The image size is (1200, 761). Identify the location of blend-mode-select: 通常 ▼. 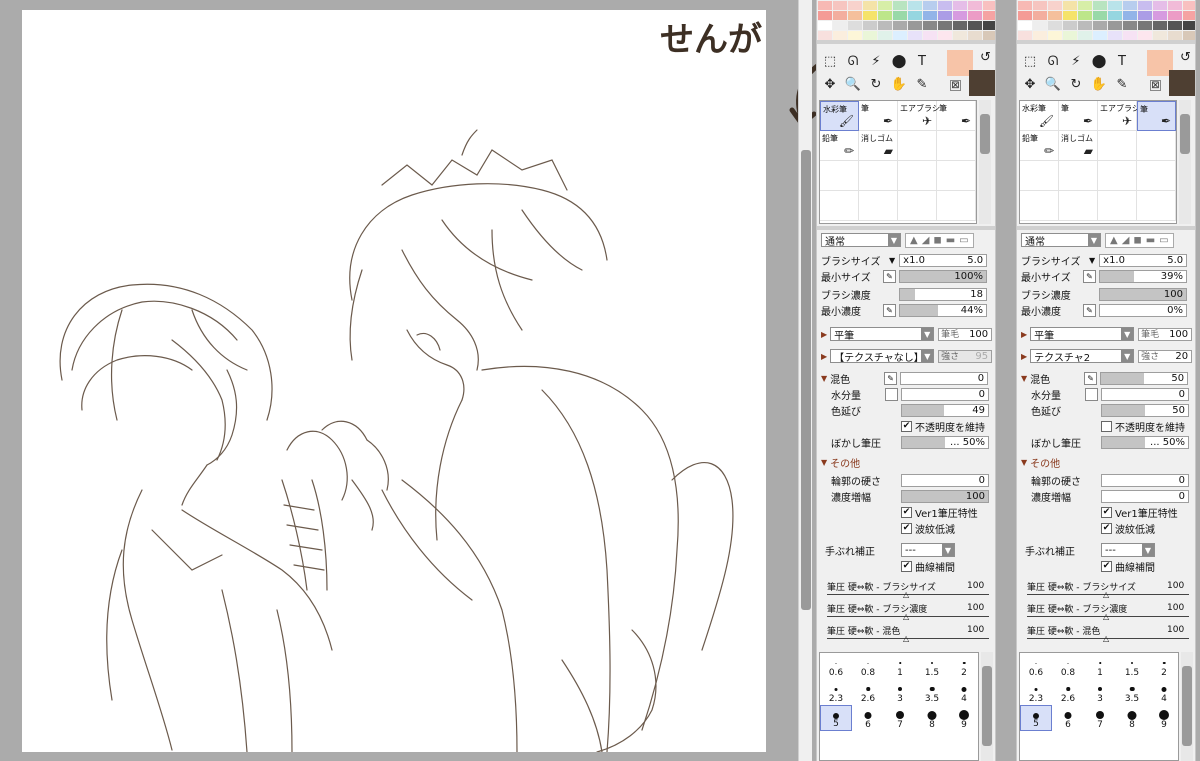
(861, 240).